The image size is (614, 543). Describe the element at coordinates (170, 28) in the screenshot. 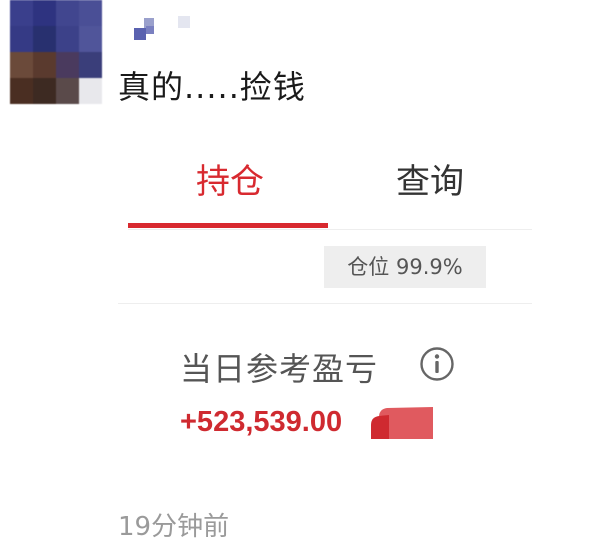

I see `username-blurred` at that location.